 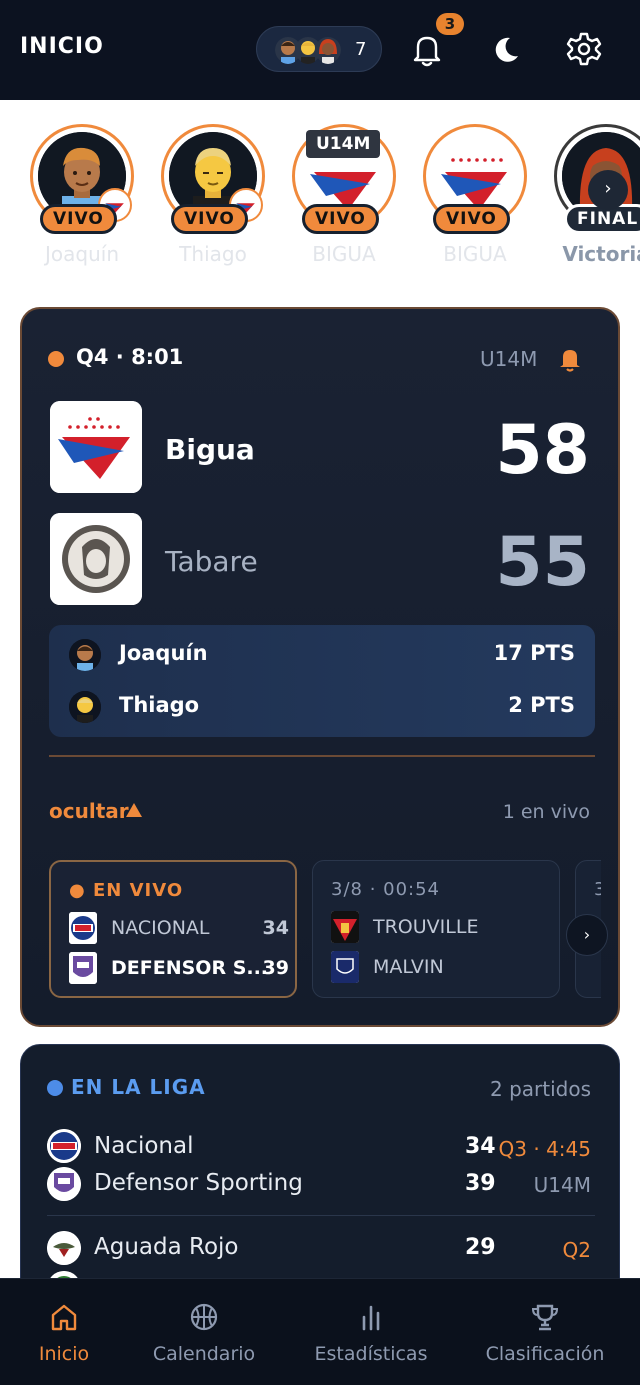 I want to click on story-bigua: VIVO BIGUA, so click(x=475, y=199).